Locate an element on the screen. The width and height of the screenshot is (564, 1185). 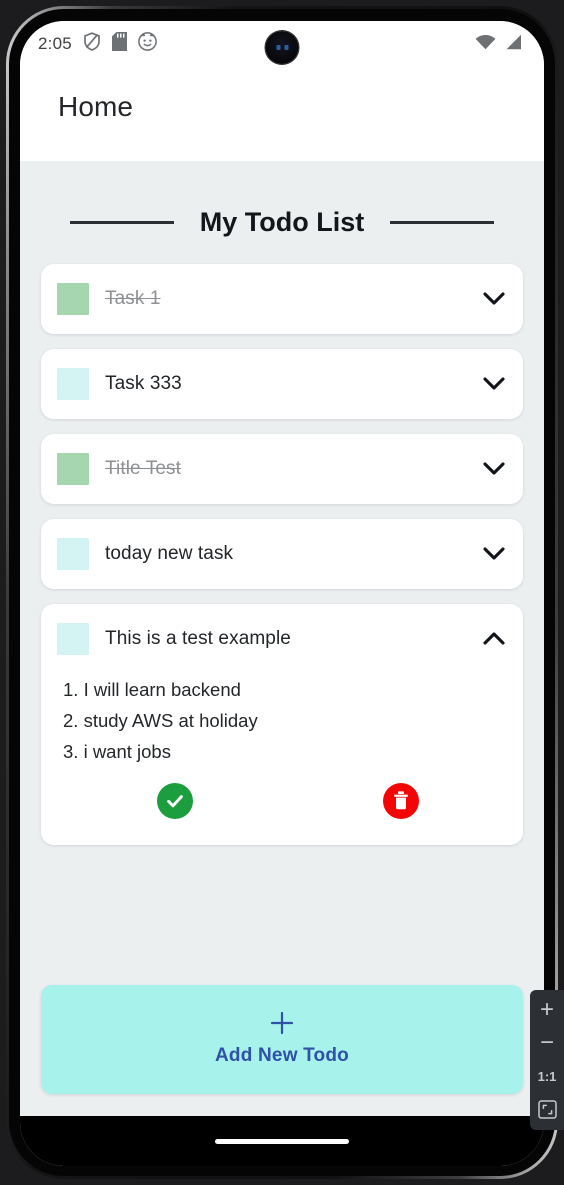
todo-item-title: Title Test is located at coordinates (143, 468).